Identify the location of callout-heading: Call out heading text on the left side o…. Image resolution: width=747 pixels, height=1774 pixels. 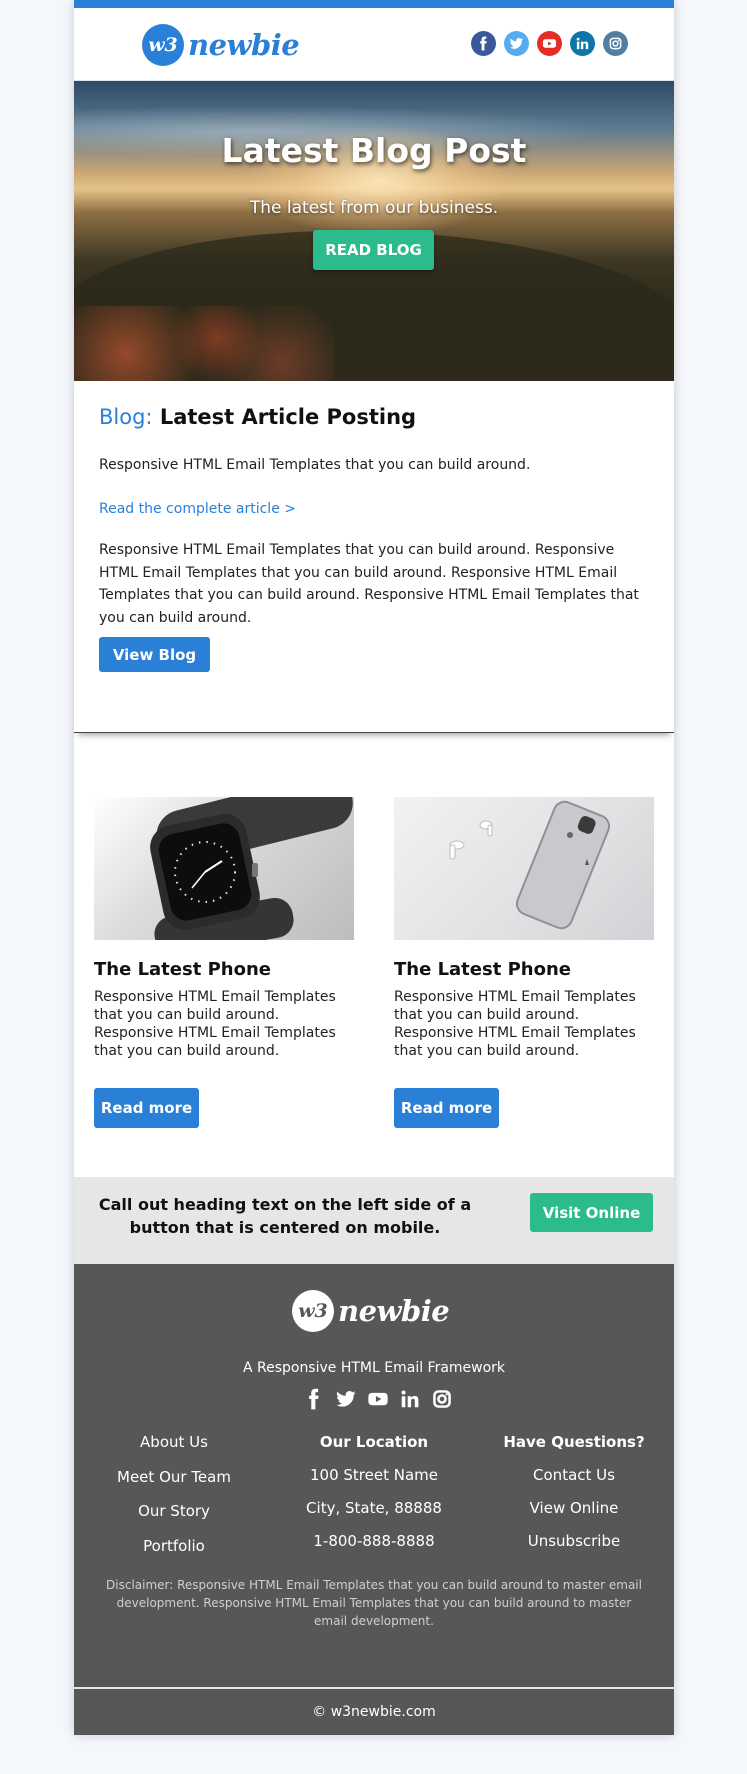
(285, 1216).